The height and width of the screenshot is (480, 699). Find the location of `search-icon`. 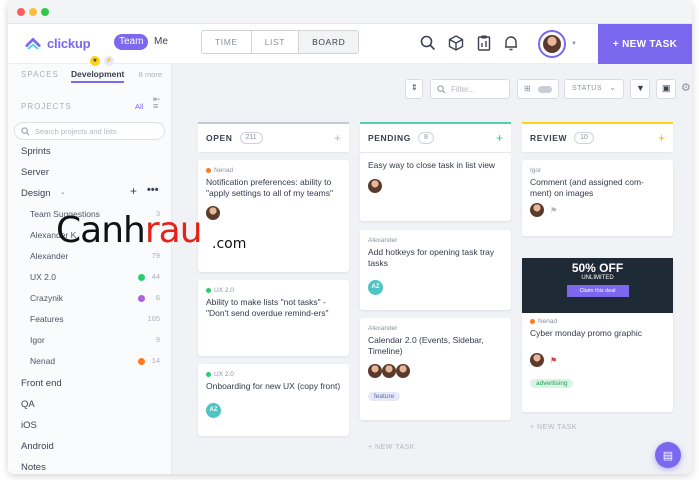

search-icon is located at coordinates (428, 43).